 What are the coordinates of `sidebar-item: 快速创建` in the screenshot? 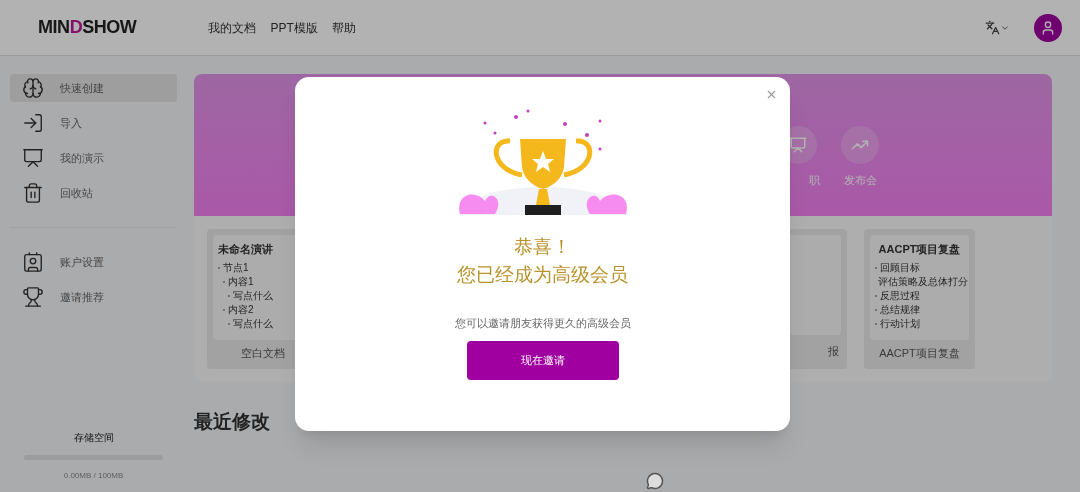 It's located at (93, 88).